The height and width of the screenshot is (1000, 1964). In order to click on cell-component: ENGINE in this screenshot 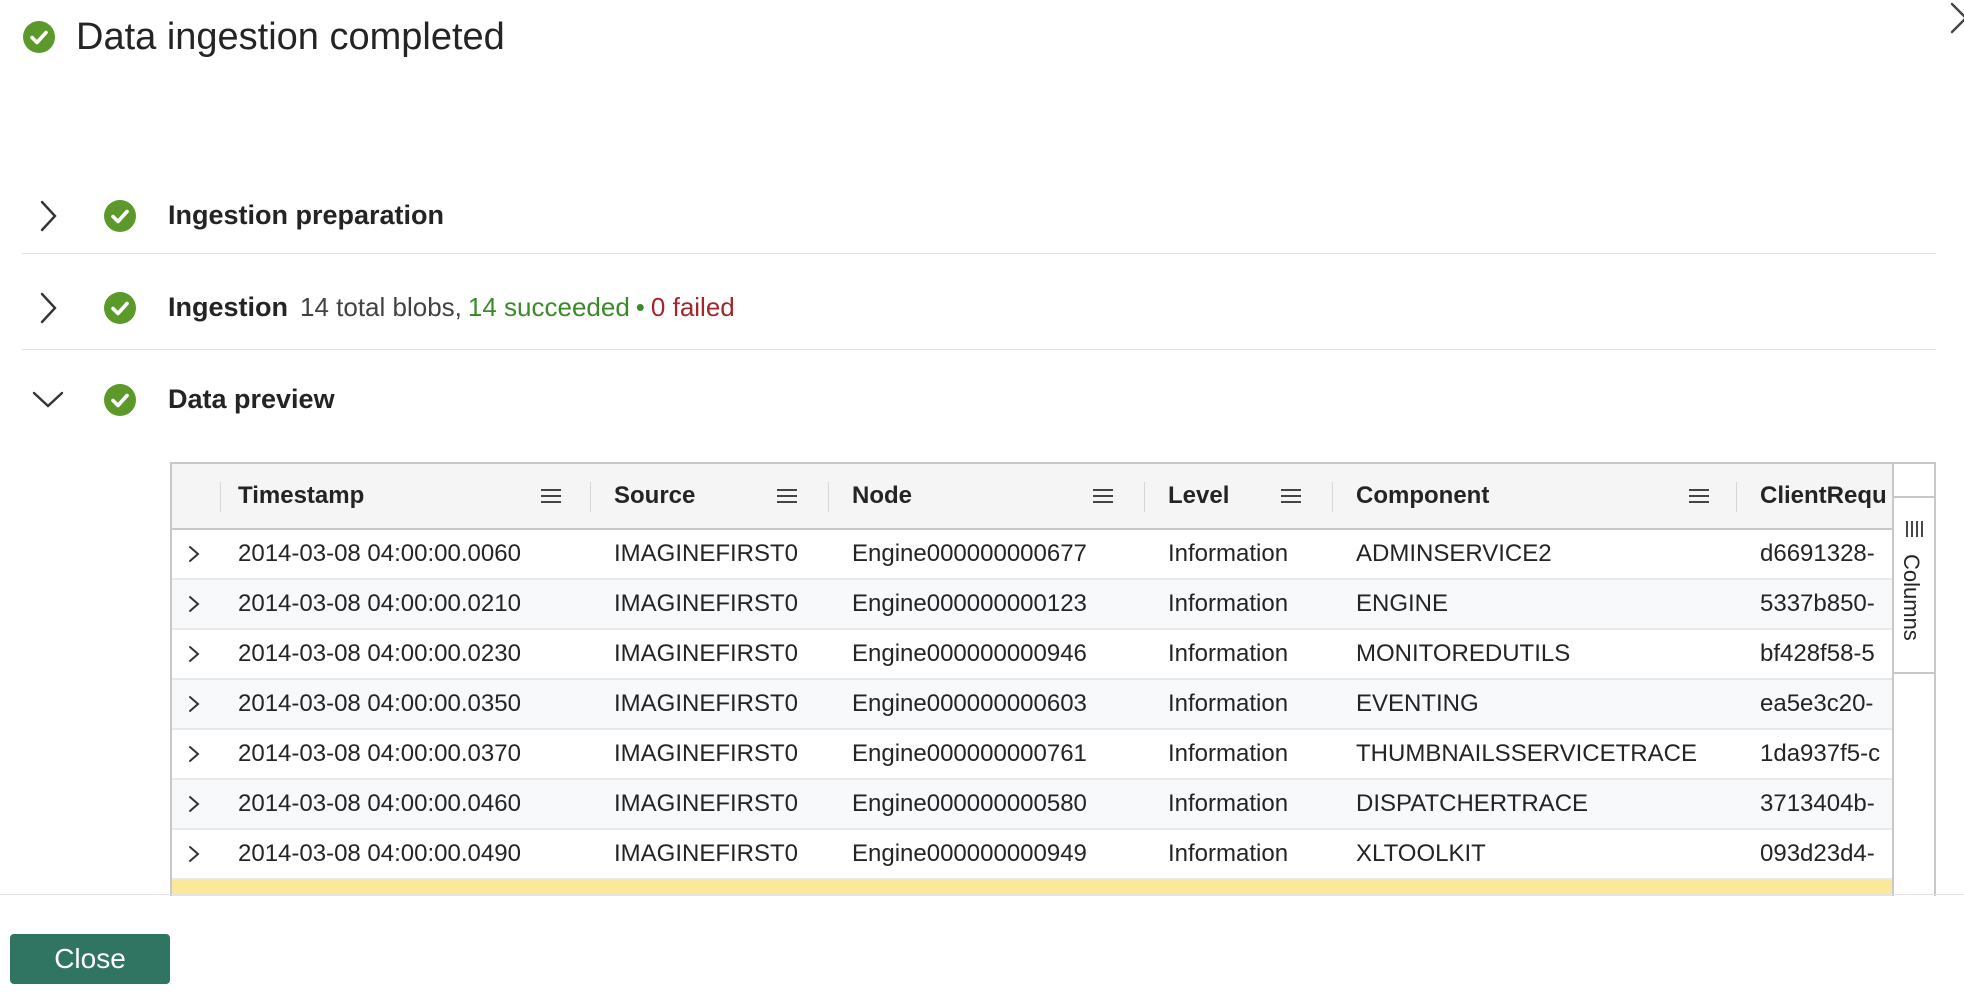, I will do `click(1402, 603)`.